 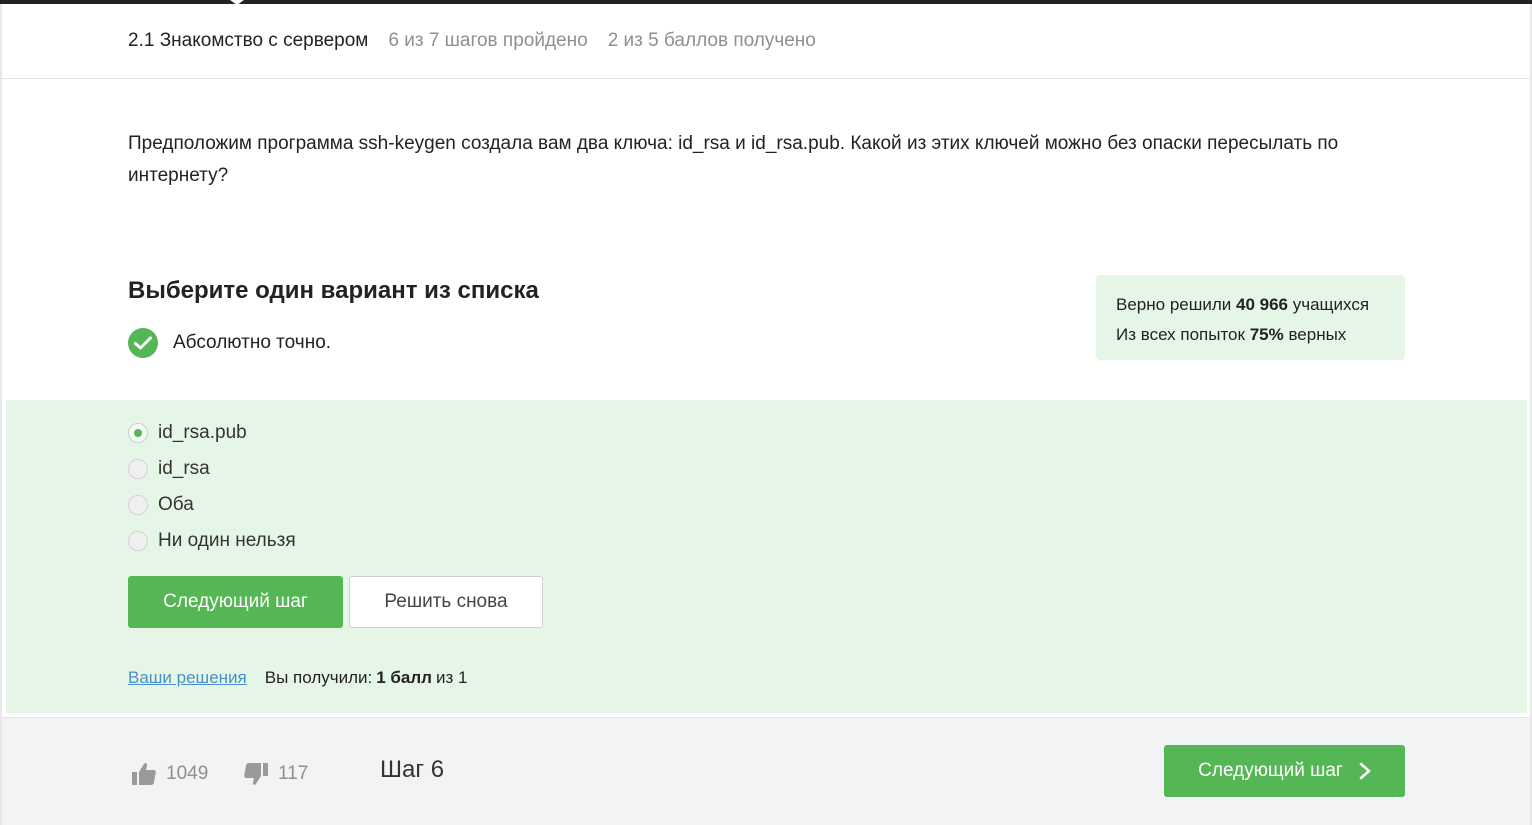 I want to click on steps-progress: 6 из 7 шагов пройдено, so click(x=488, y=40).